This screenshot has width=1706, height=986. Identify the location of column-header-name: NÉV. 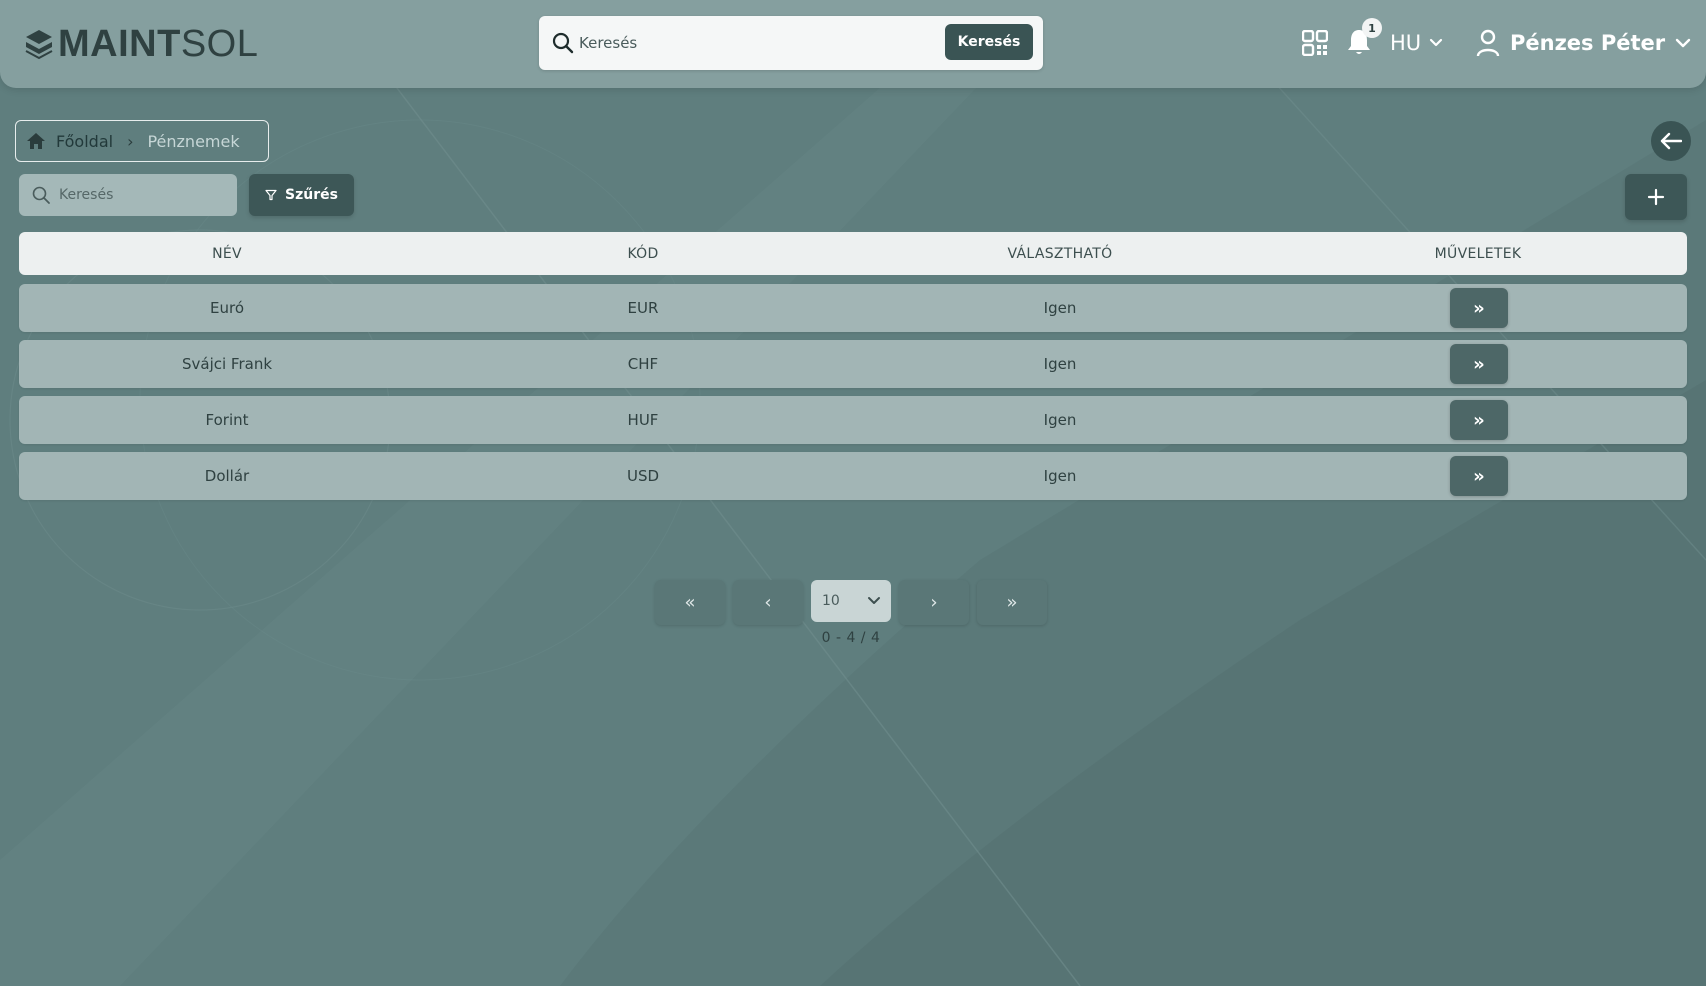
(227, 254).